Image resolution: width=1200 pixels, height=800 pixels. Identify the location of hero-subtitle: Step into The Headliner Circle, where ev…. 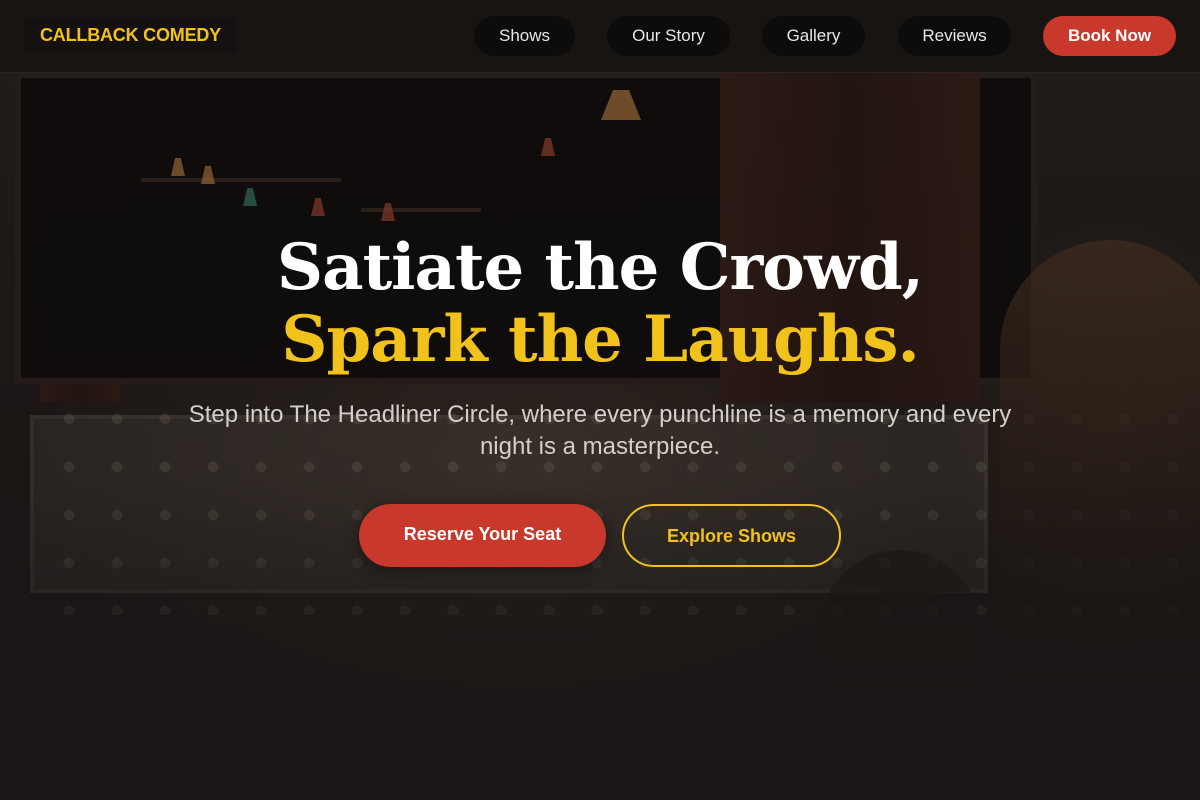
(600, 430).